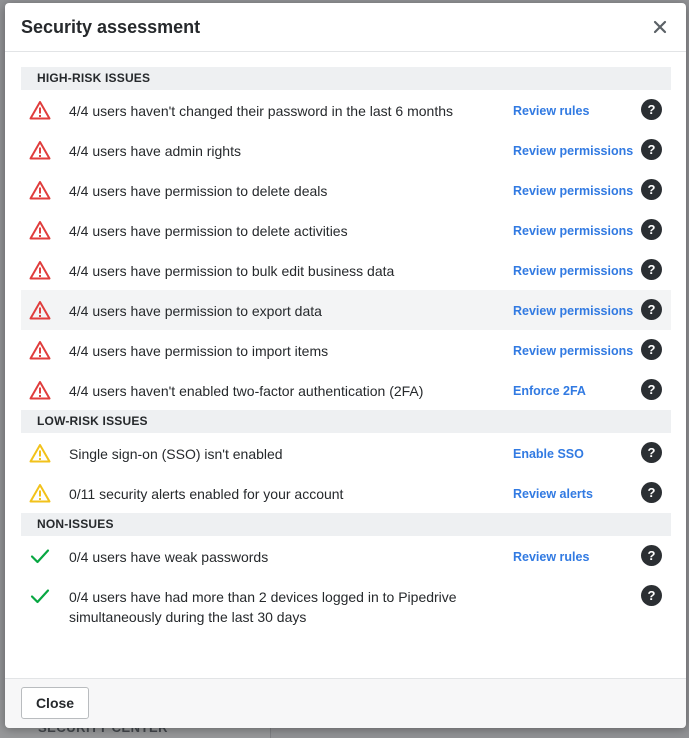 The width and height of the screenshot is (689, 738). I want to click on dialog-header: Security assessment, so click(345, 27).